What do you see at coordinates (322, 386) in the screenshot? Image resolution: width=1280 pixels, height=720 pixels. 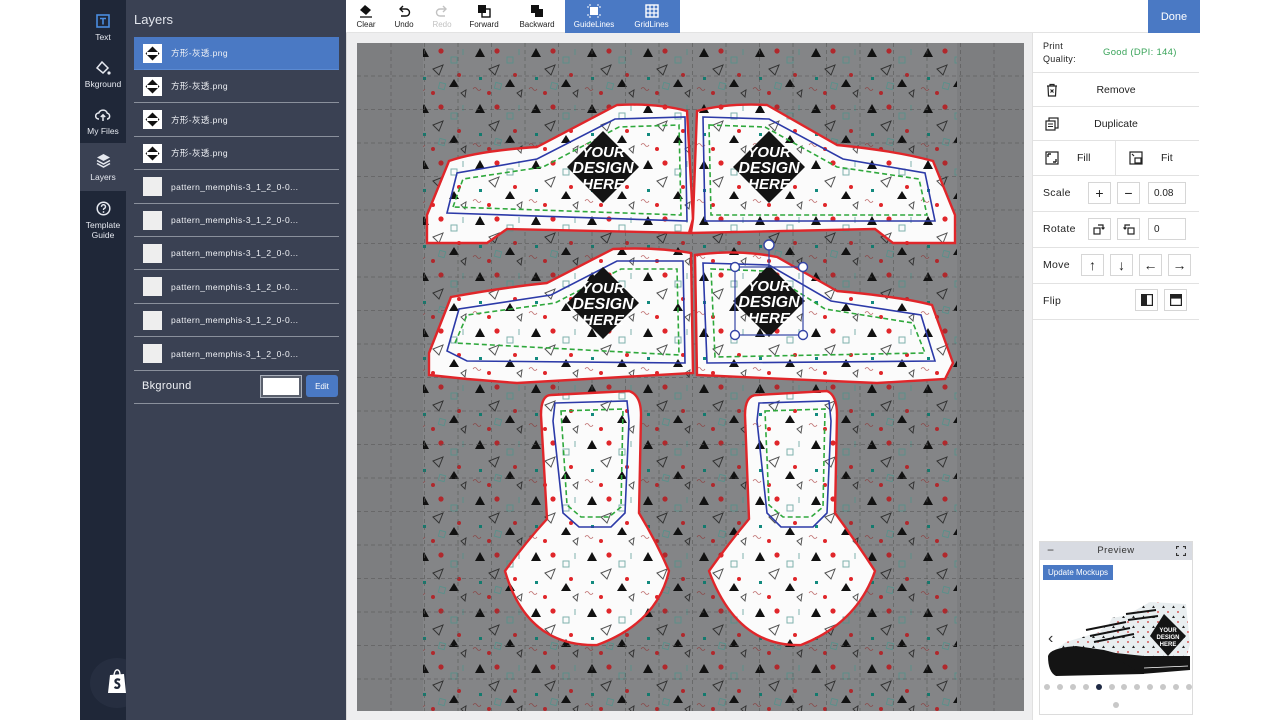 I see `background-edit-button: Edit` at bounding box center [322, 386].